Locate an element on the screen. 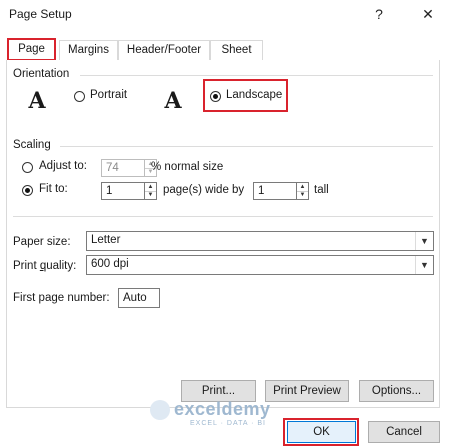 This screenshot has width=449, height=446. tab-sheet: Sheet is located at coordinates (236, 50).